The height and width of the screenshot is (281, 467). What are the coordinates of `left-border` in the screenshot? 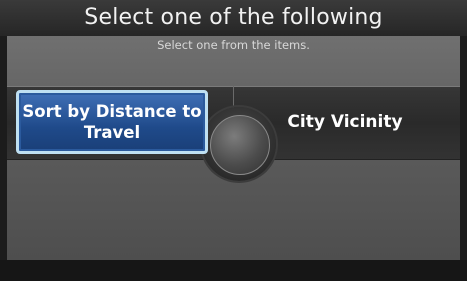 It's located at (3, 148).